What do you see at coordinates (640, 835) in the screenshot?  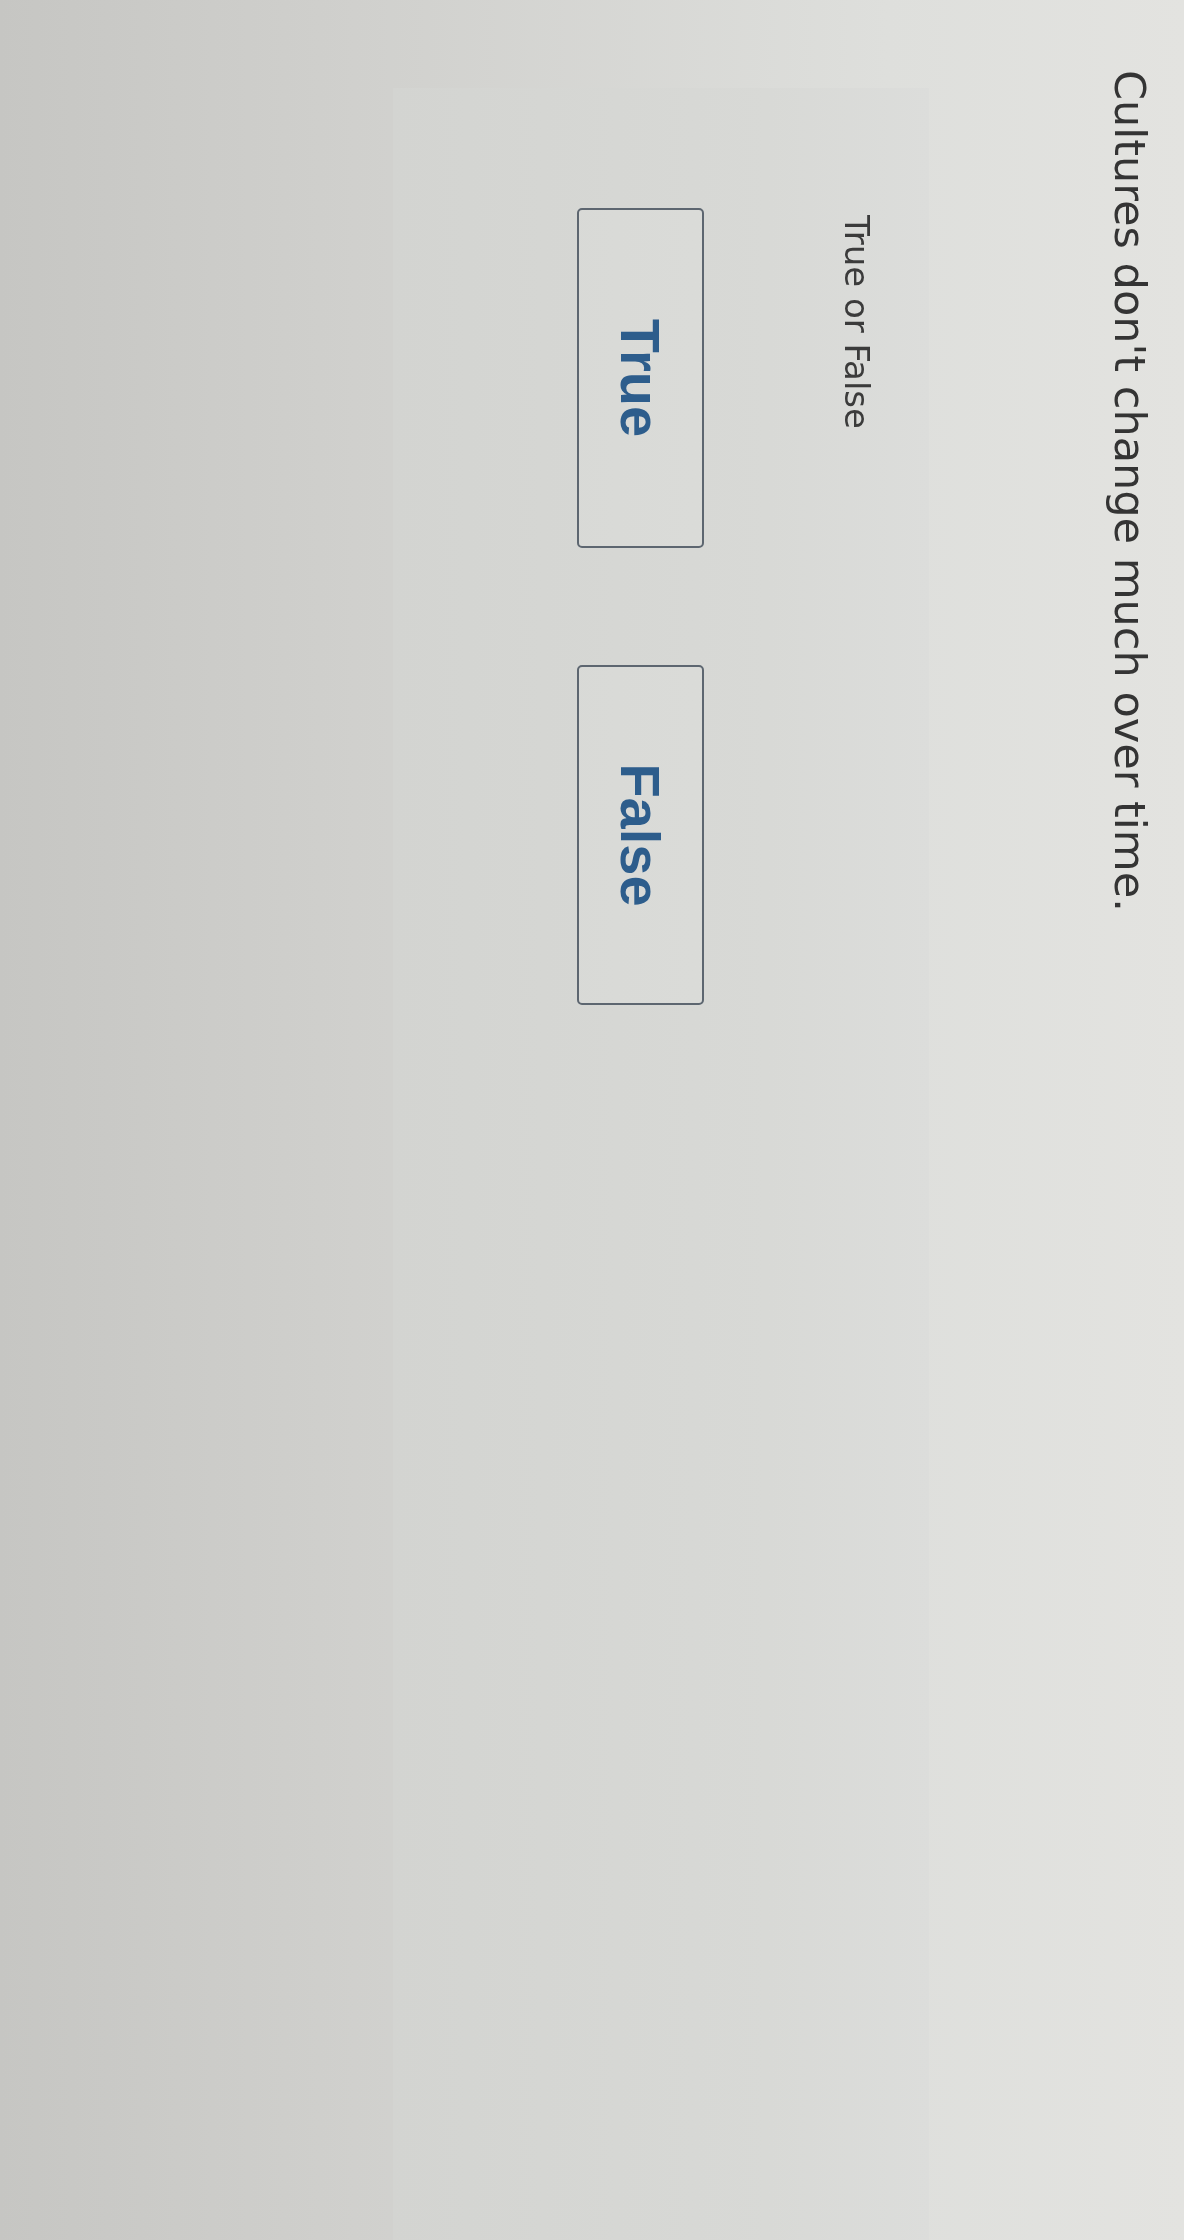 I see `answer-button: False` at bounding box center [640, 835].